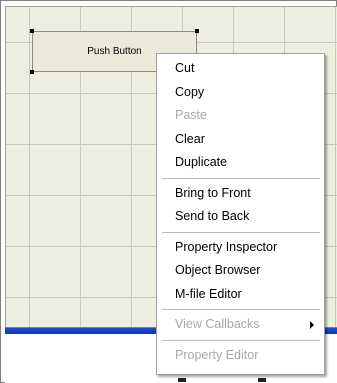  What do you see at coordinates (312, 325) in the screenshot?
I see `chevron-right-icon` at bounding box center [312, 325].